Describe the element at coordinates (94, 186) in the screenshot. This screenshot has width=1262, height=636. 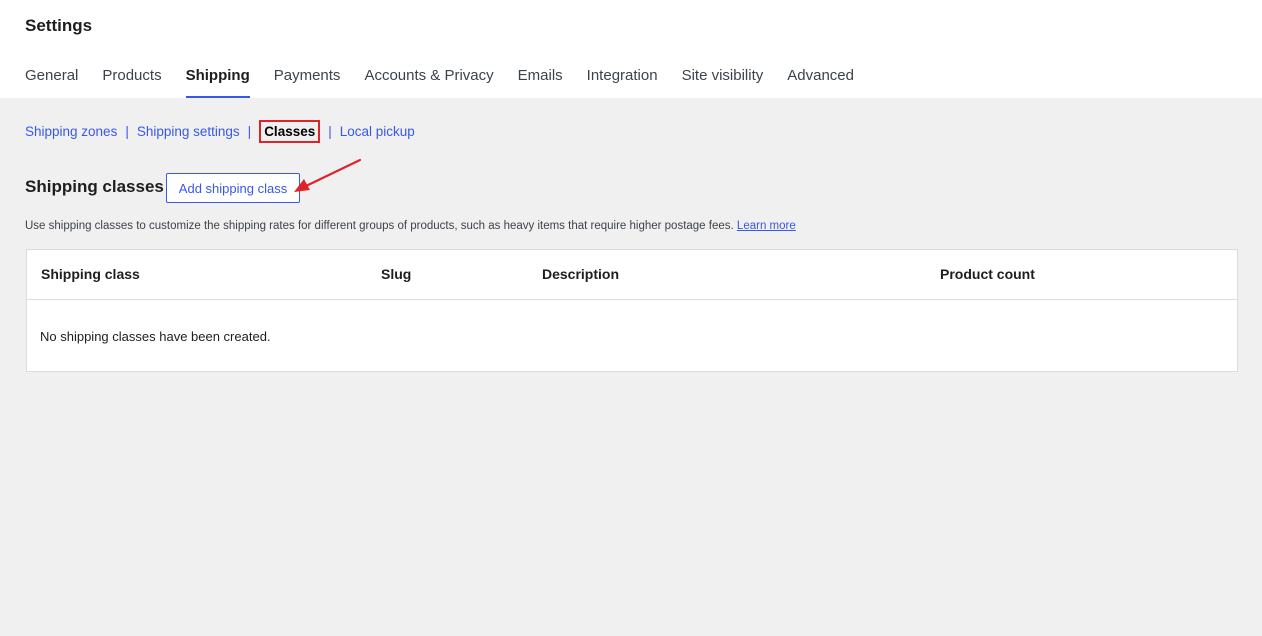
I see `section-title: Shipping classes` at that location.